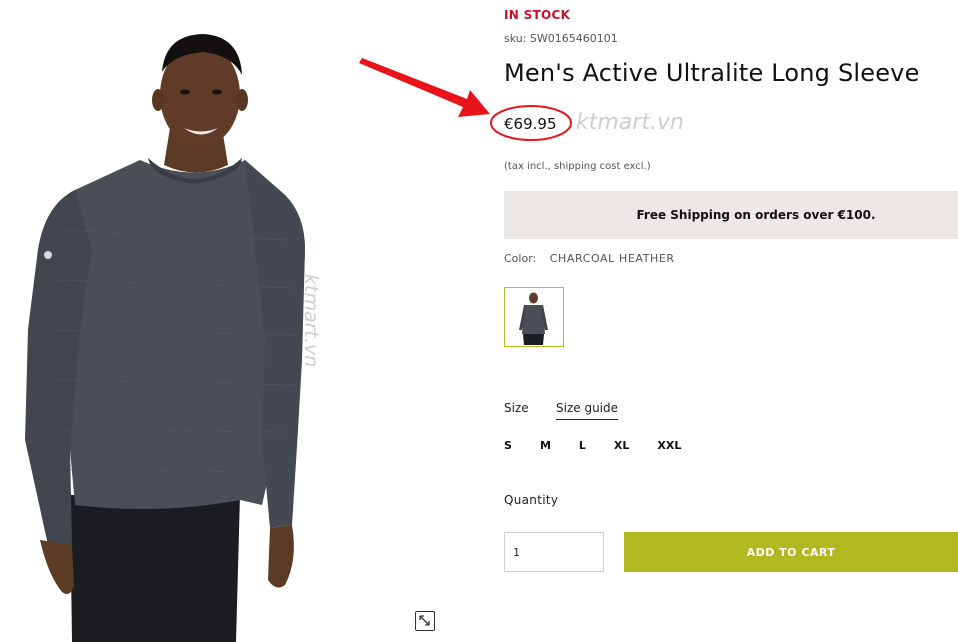 This screenshot has width=958, height=642. What do you see at coordinates (577, 166) in the screenshot?
I see `tax-note: (tax incl., shipping cost excl.)` at bounding box center [577, 166].